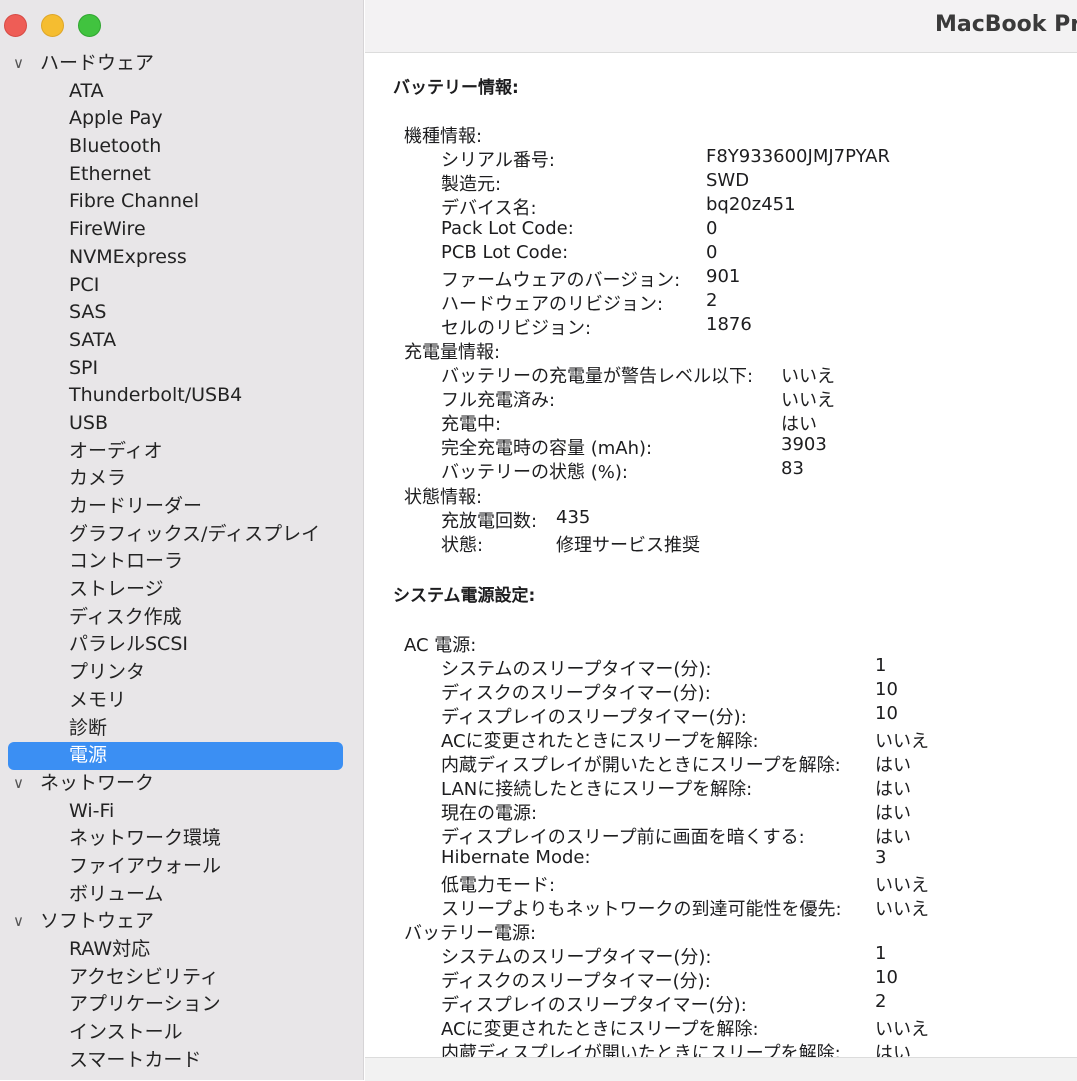  I want to click on sidebar-item: グラフィックス/ディスプレイ, so click(181, 535).